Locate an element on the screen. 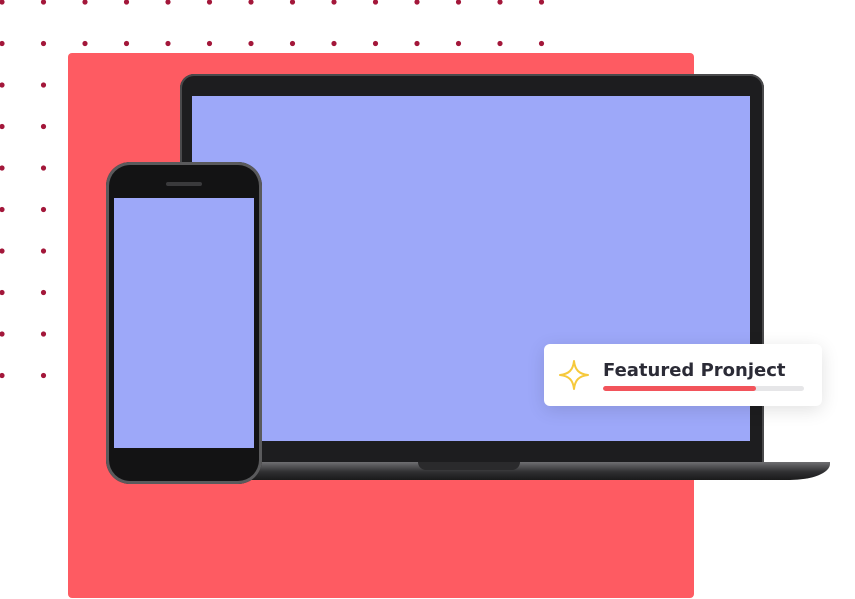  phone-screen is located at coordinates (184, 323).